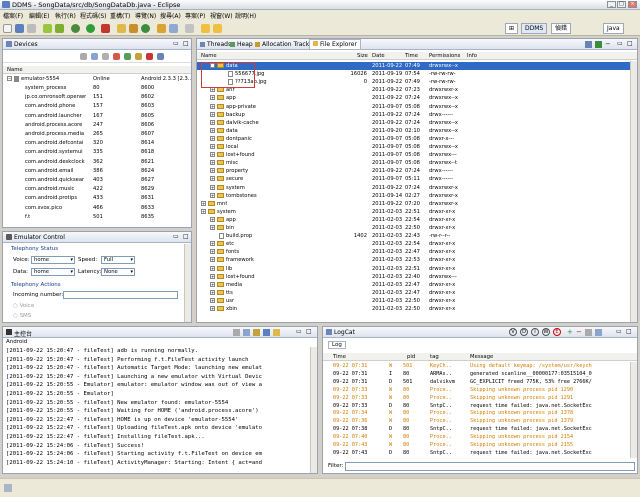 The width and height of the screenshot is (640, 497). What do you see at coordinates (97, 116) in the screenshot?
I see `process-row: com.android.launcher 167 8605` at bounding box center [97, 116].